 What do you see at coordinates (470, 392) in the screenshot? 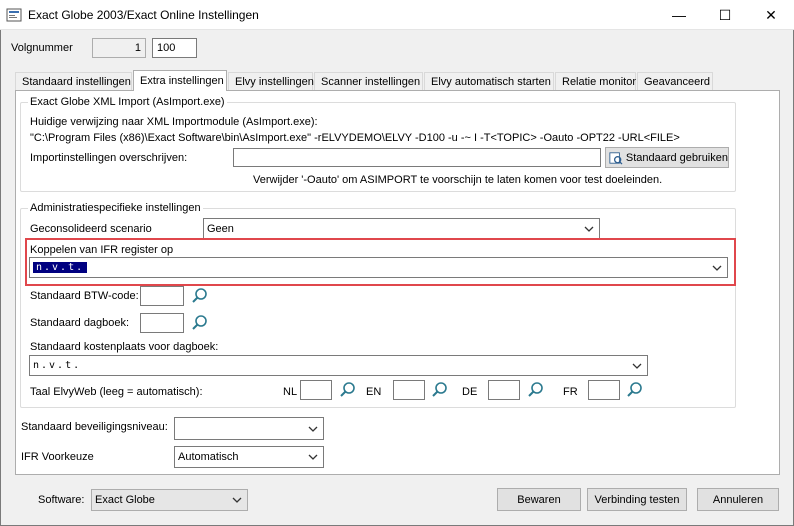
I see `lang-de-label: DE` at bounding box center [470, 392].